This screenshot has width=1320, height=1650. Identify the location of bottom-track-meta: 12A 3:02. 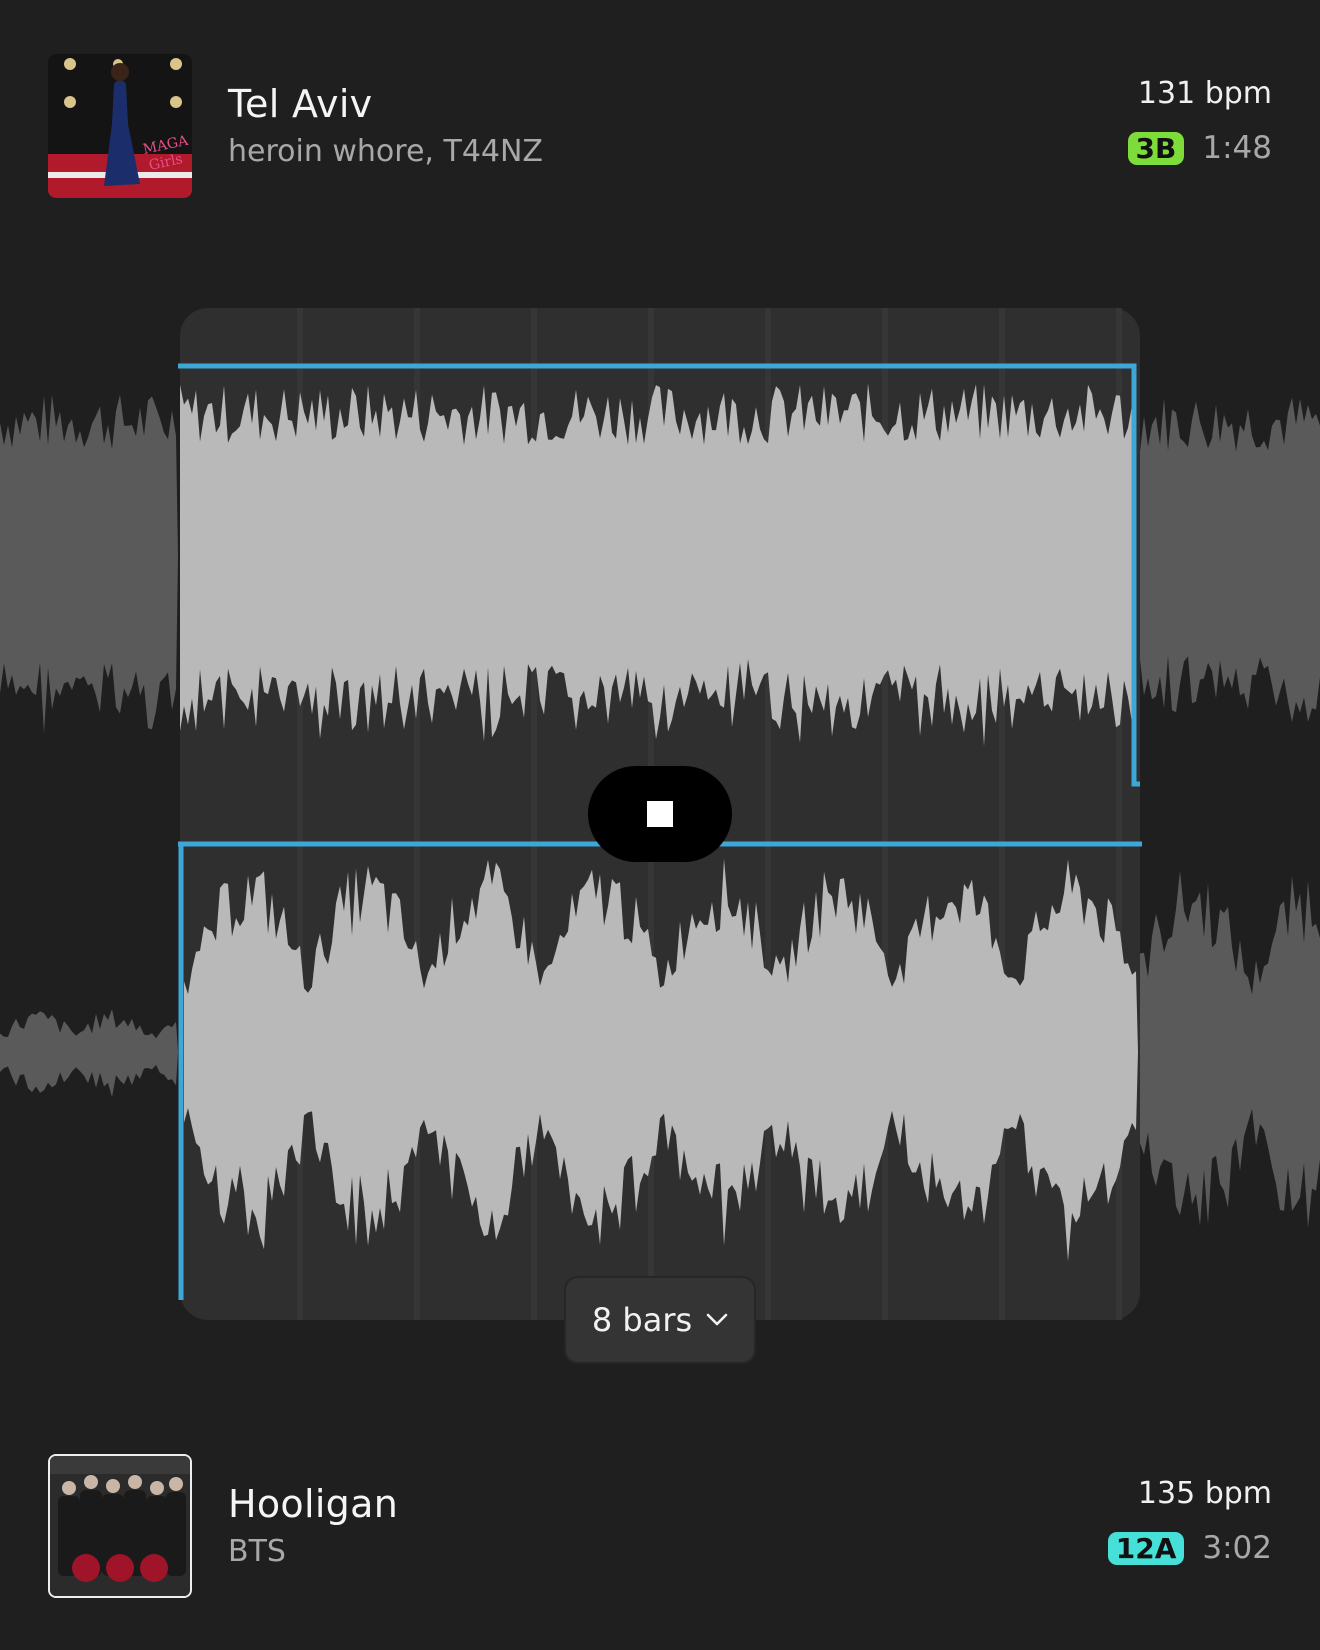
(1189, 1548).